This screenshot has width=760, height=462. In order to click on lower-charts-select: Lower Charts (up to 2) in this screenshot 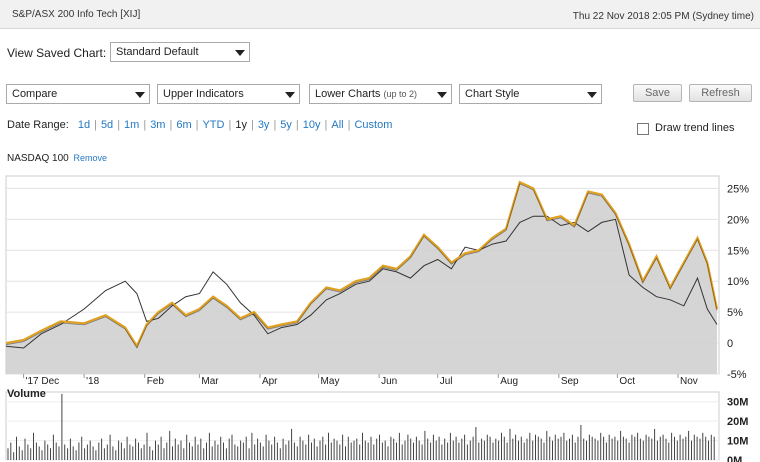, I will do `click(380, 94)`.